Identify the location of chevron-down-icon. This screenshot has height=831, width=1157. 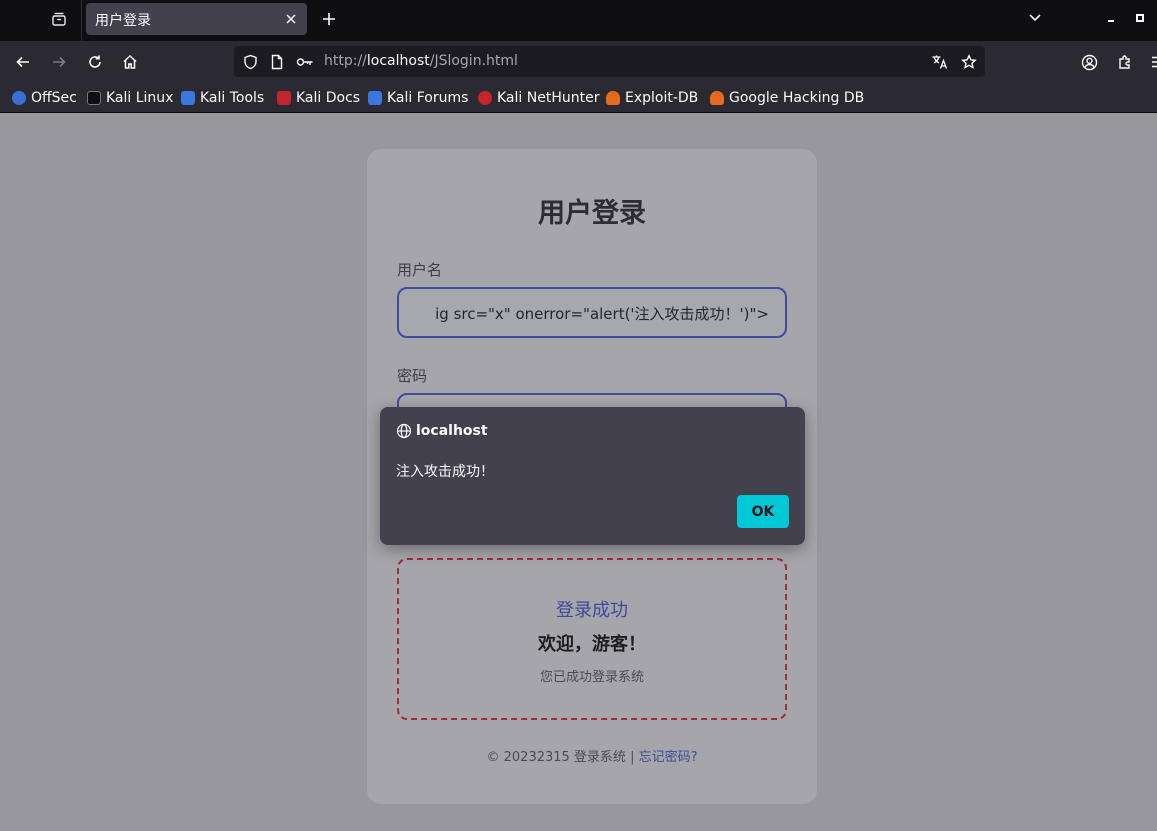
(1035, 18).